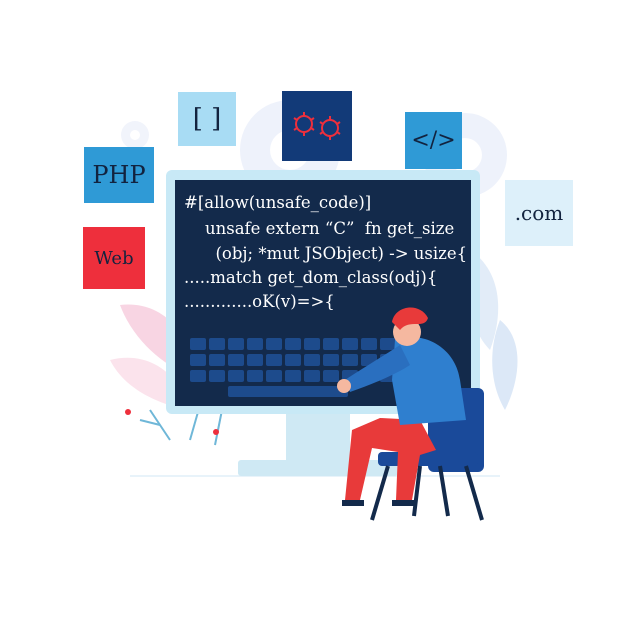 The width and height of the screenshot is (626, 626). Describe the element at coordinates (344, 386) in the screenshot. I see `hand` at that location.